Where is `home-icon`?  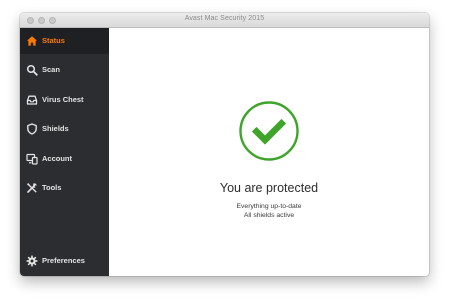 home-icon is located at coordinates (32, 41).